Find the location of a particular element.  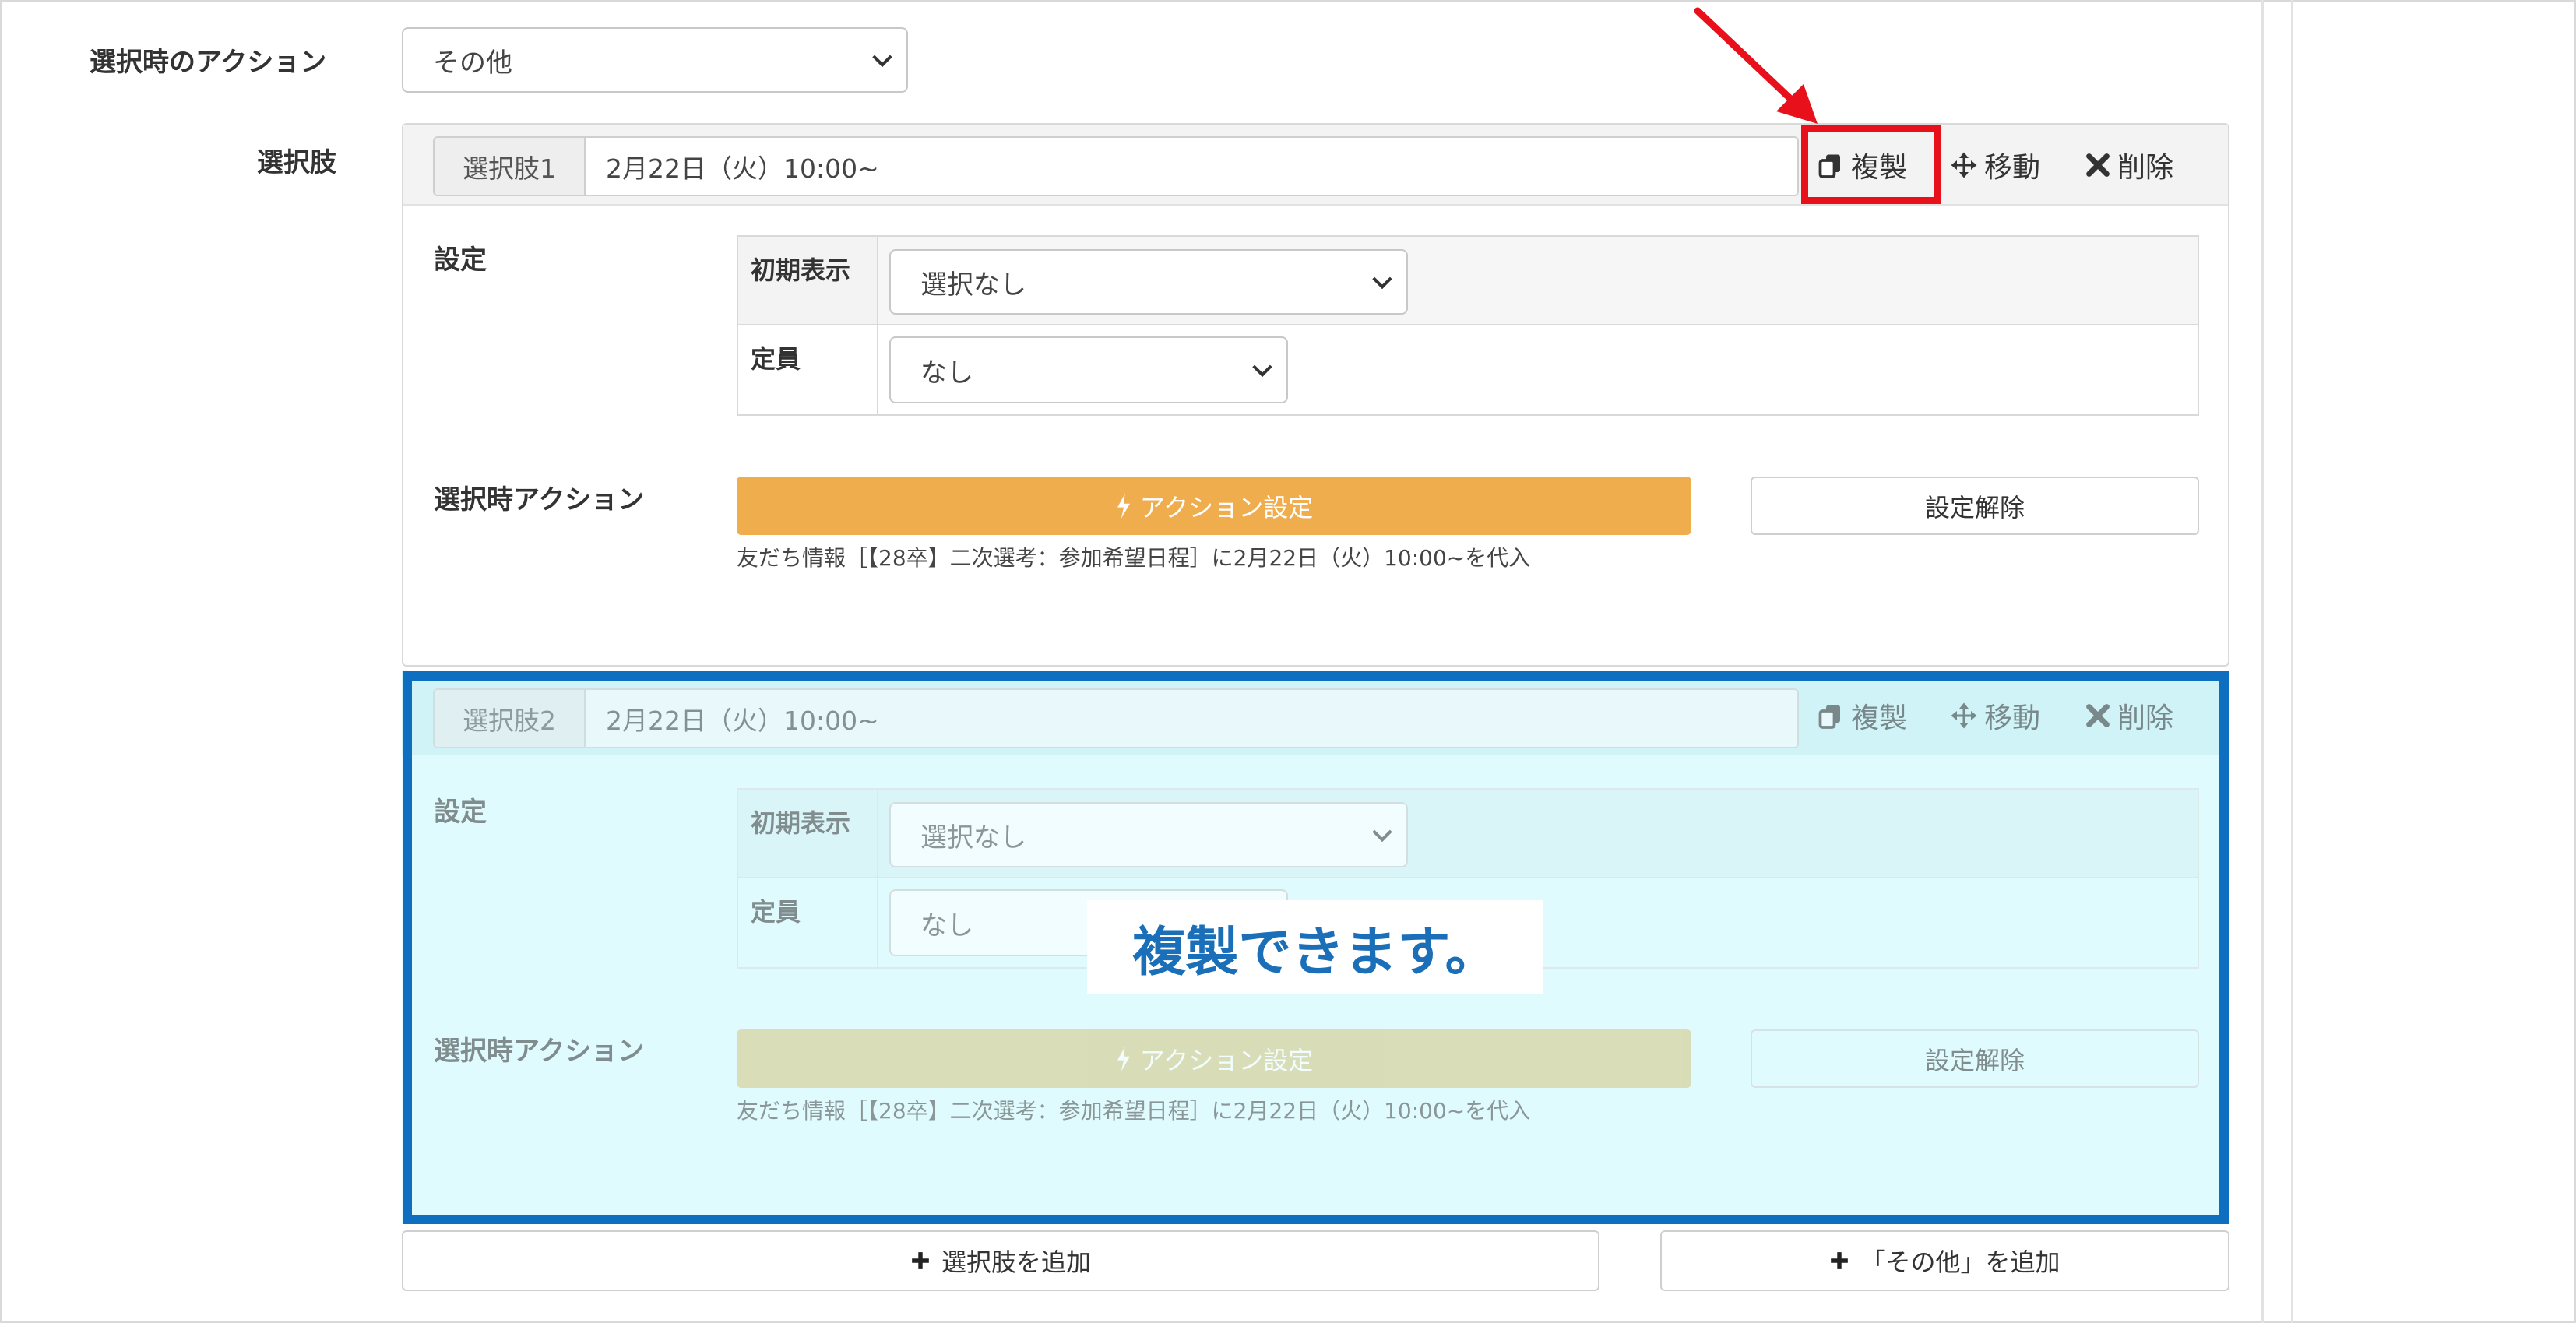

table-row: 定員 なし is located at coordinates (1468, 369).